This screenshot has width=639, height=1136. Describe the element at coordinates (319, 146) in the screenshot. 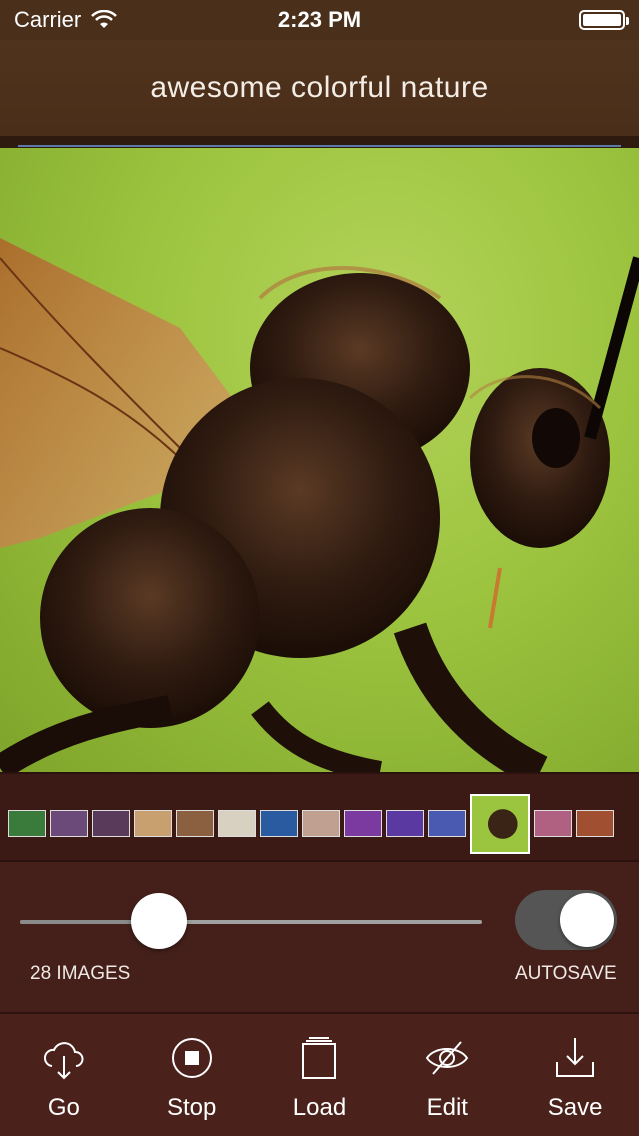

I see `loading-progress-line` at that location.